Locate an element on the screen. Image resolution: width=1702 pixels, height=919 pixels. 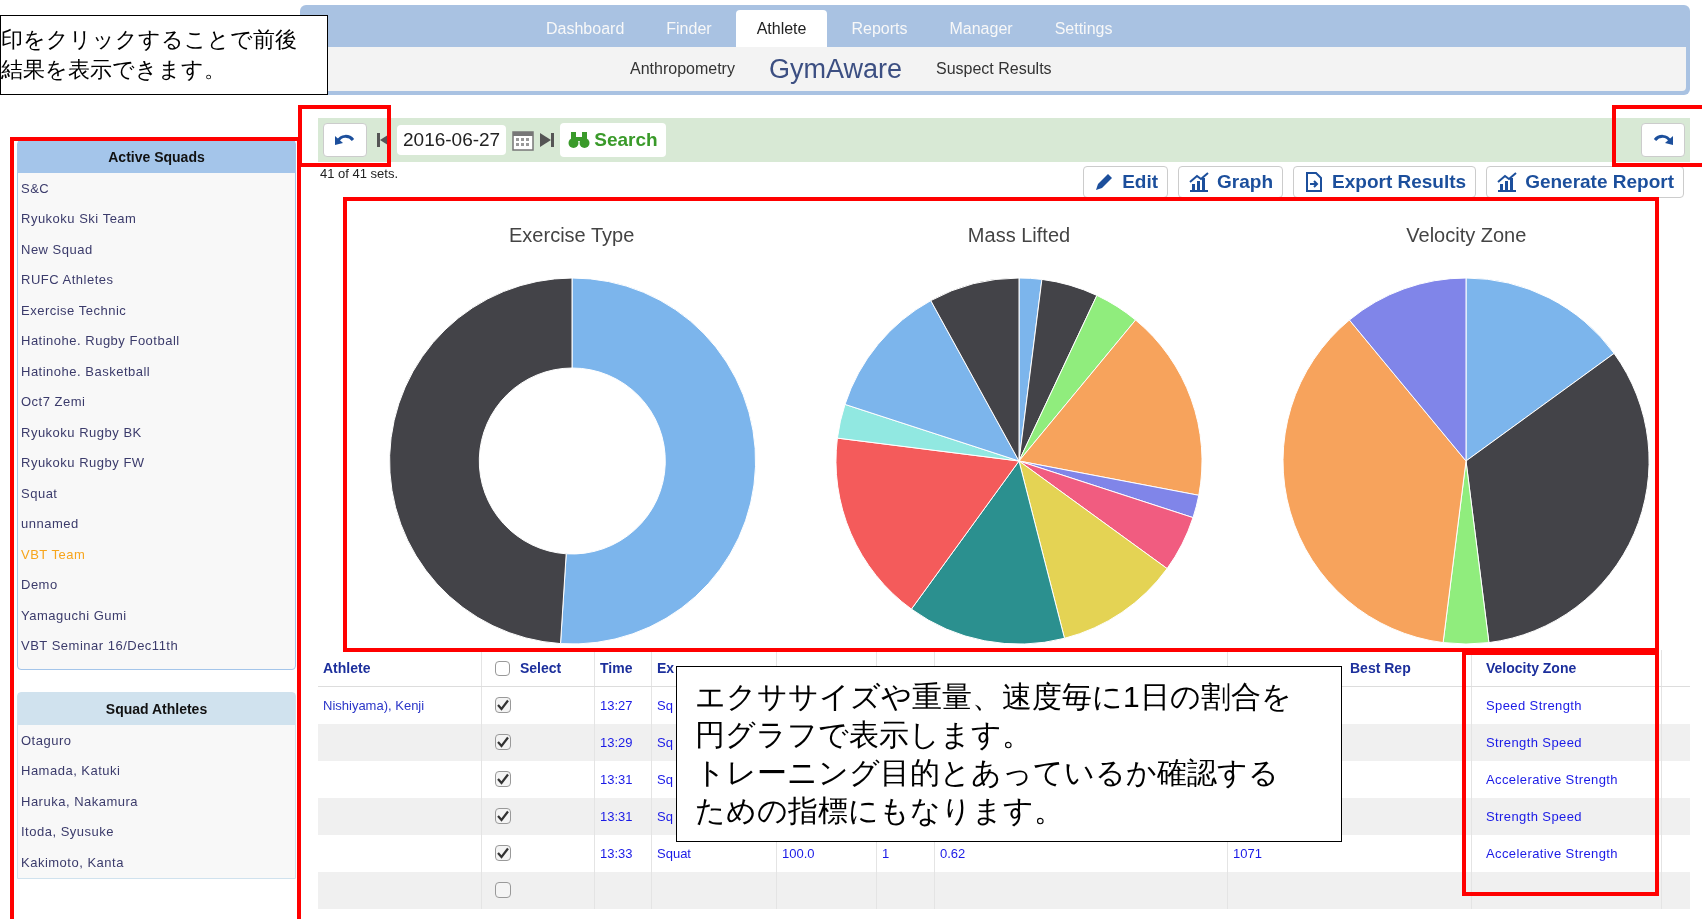
squad-item: Ryukoku Rugby FW is located at coordinates (156, 463).